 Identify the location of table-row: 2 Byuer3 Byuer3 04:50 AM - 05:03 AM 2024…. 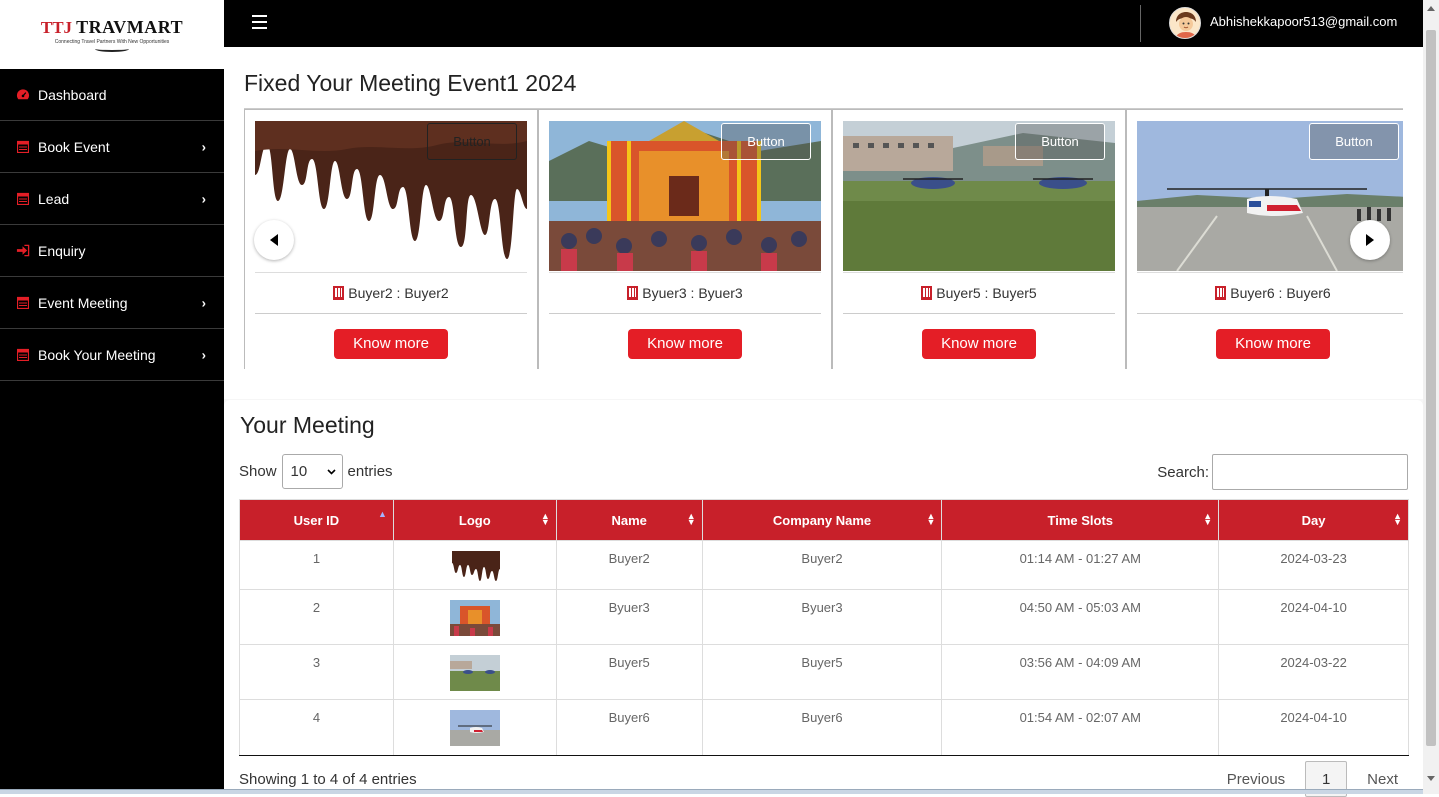
(824, 617).